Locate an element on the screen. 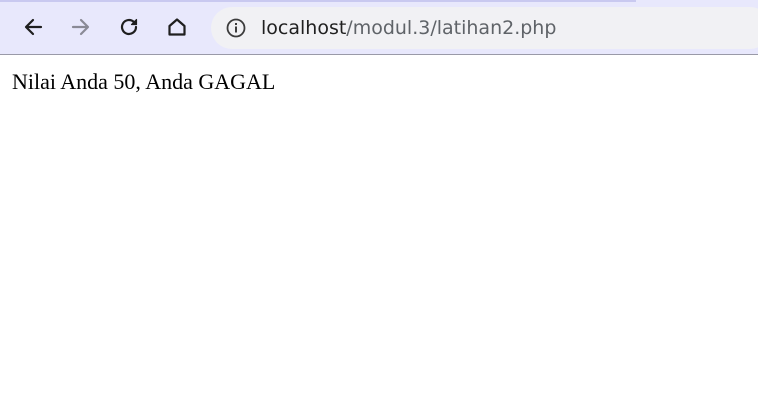 This screenshot has width=758, height=401. info-circle-icon is located at coordinates (236, 28).